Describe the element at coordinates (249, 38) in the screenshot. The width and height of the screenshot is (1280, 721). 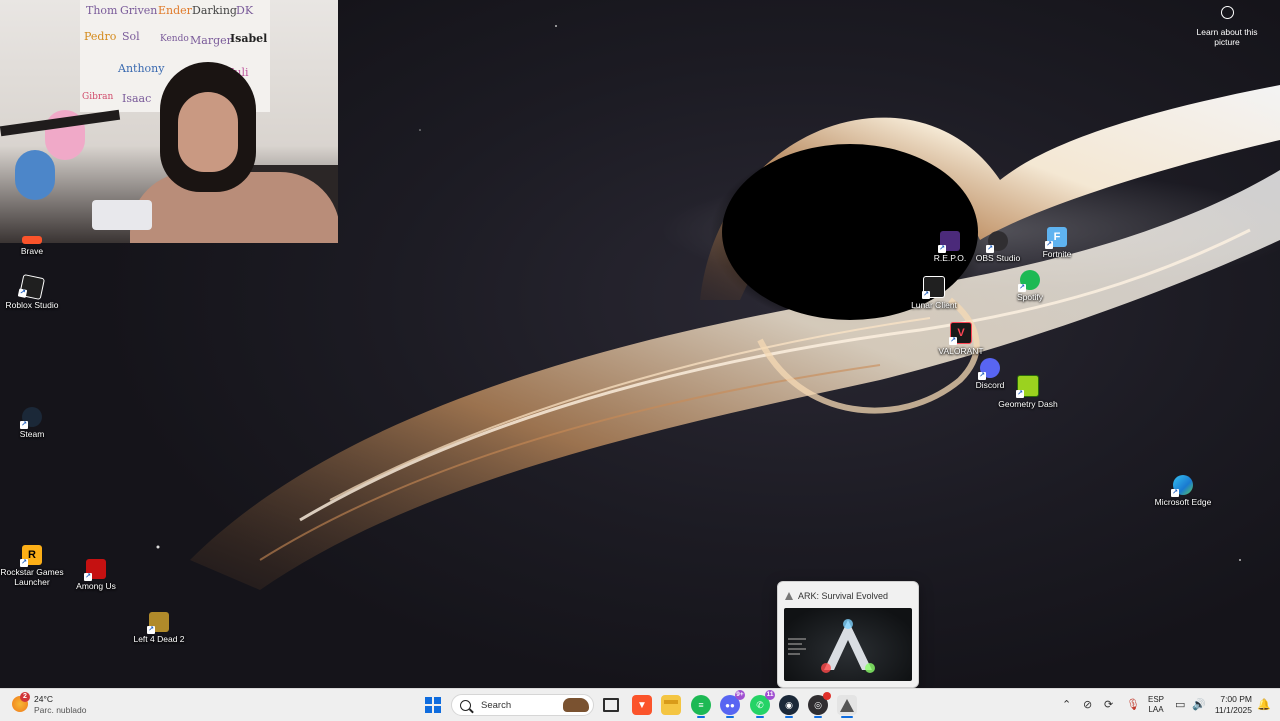
I see `poster-name: Isabel` at that location.